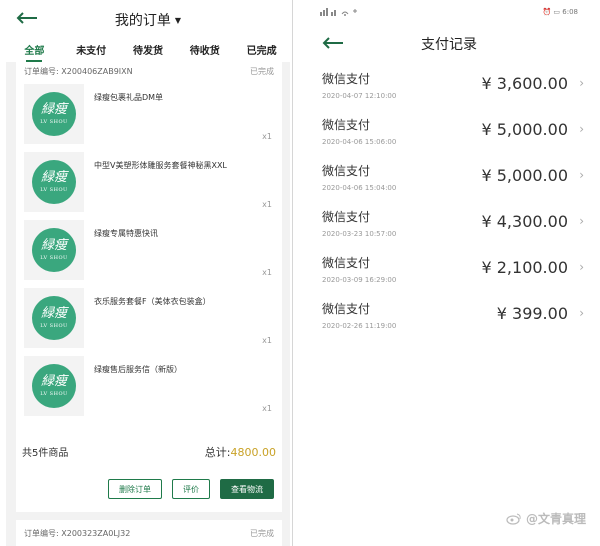  I want to click on total-amount: 4800.00, so click(253, 452).